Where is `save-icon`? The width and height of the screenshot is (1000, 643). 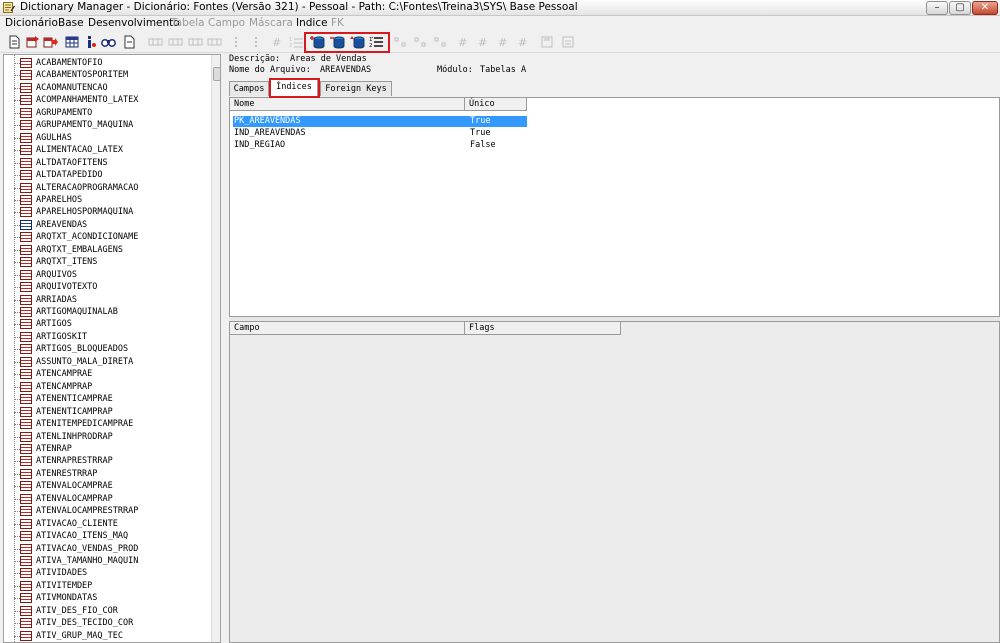
save-icon is located at coordinates (547, 42).